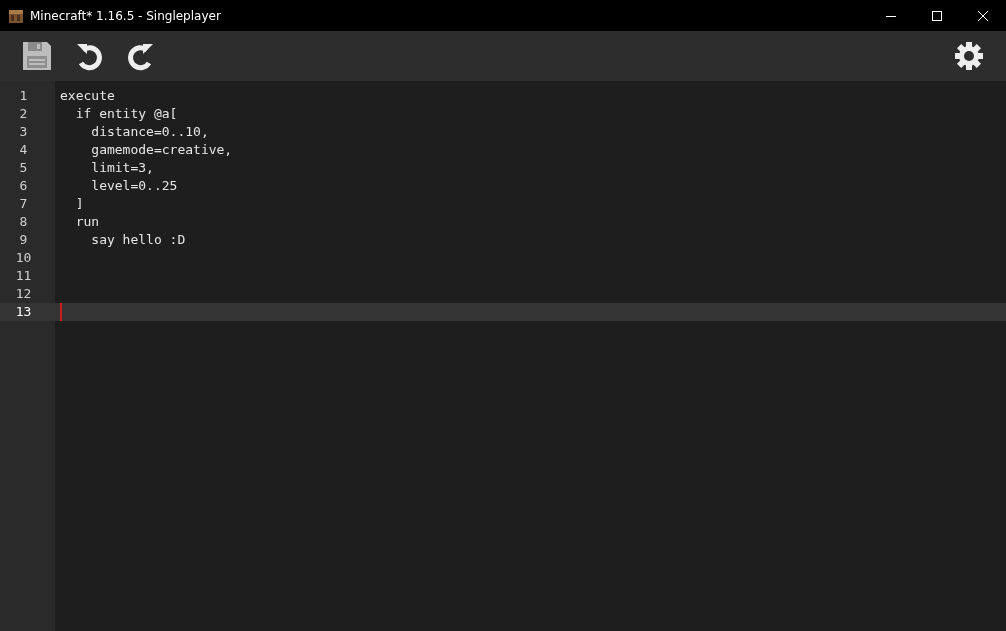 Image resolution: width=1006 pixels, height=631 pixels. I want to click on close-icon, so click(983, 15).